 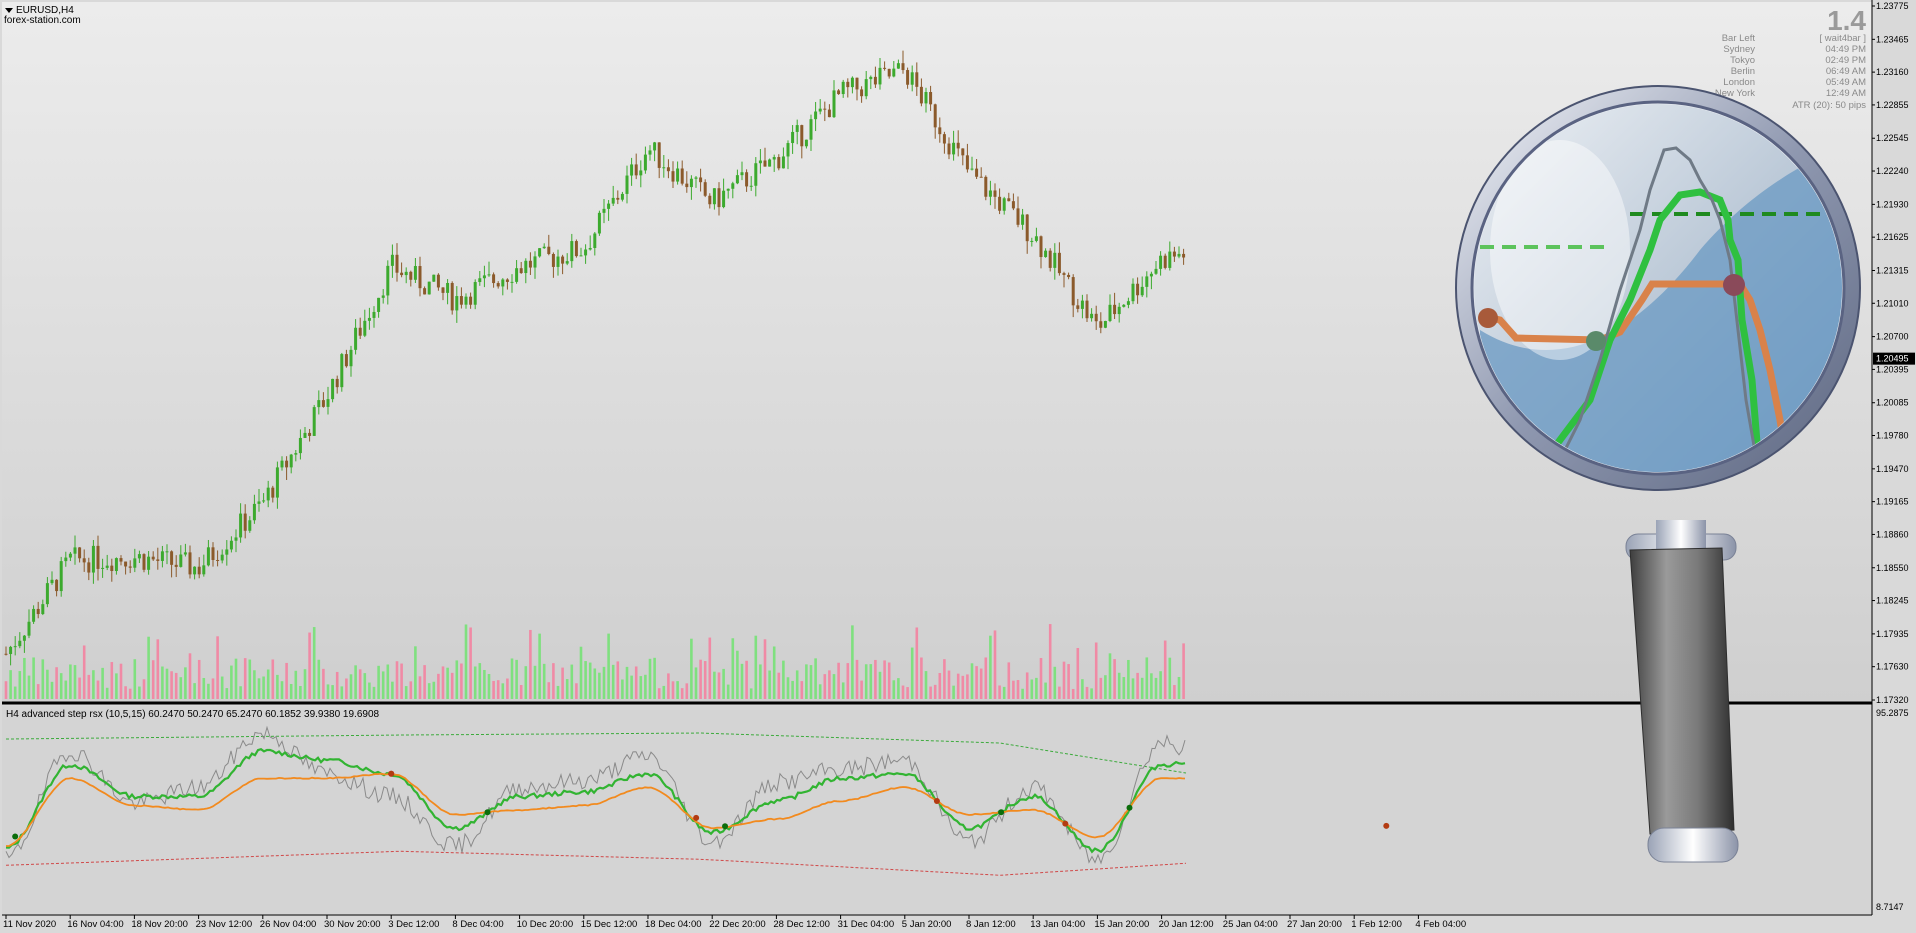 I want to click on version-label: 1.4, so click(x=1846, y=20).